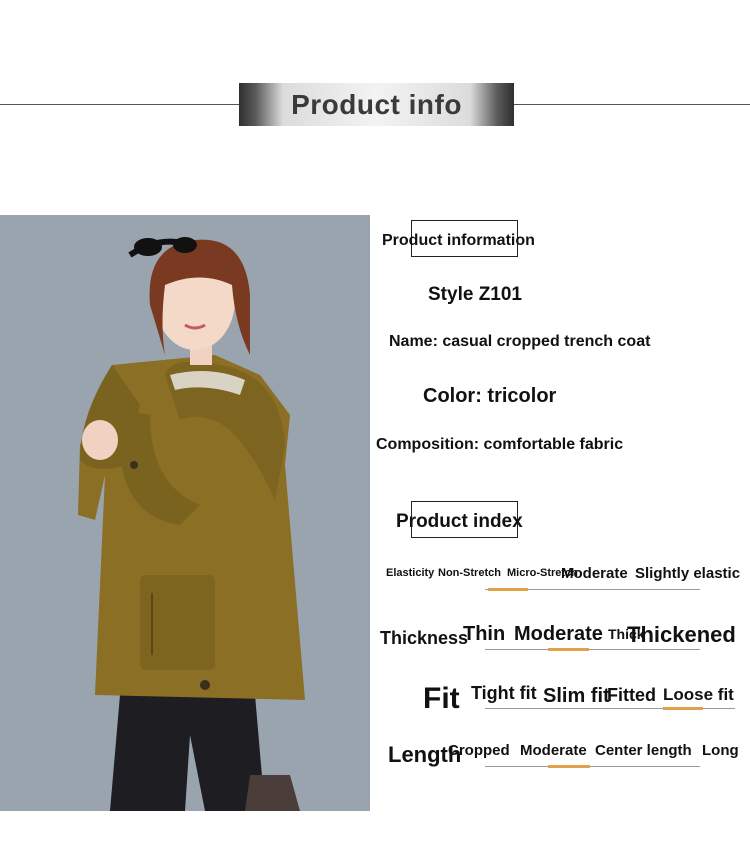 The height and width of the screenshot is (847, 750). Describe the element at coordinates (594, 573) in the screenshot. I see `elasticity-option: Moderate` at that location.